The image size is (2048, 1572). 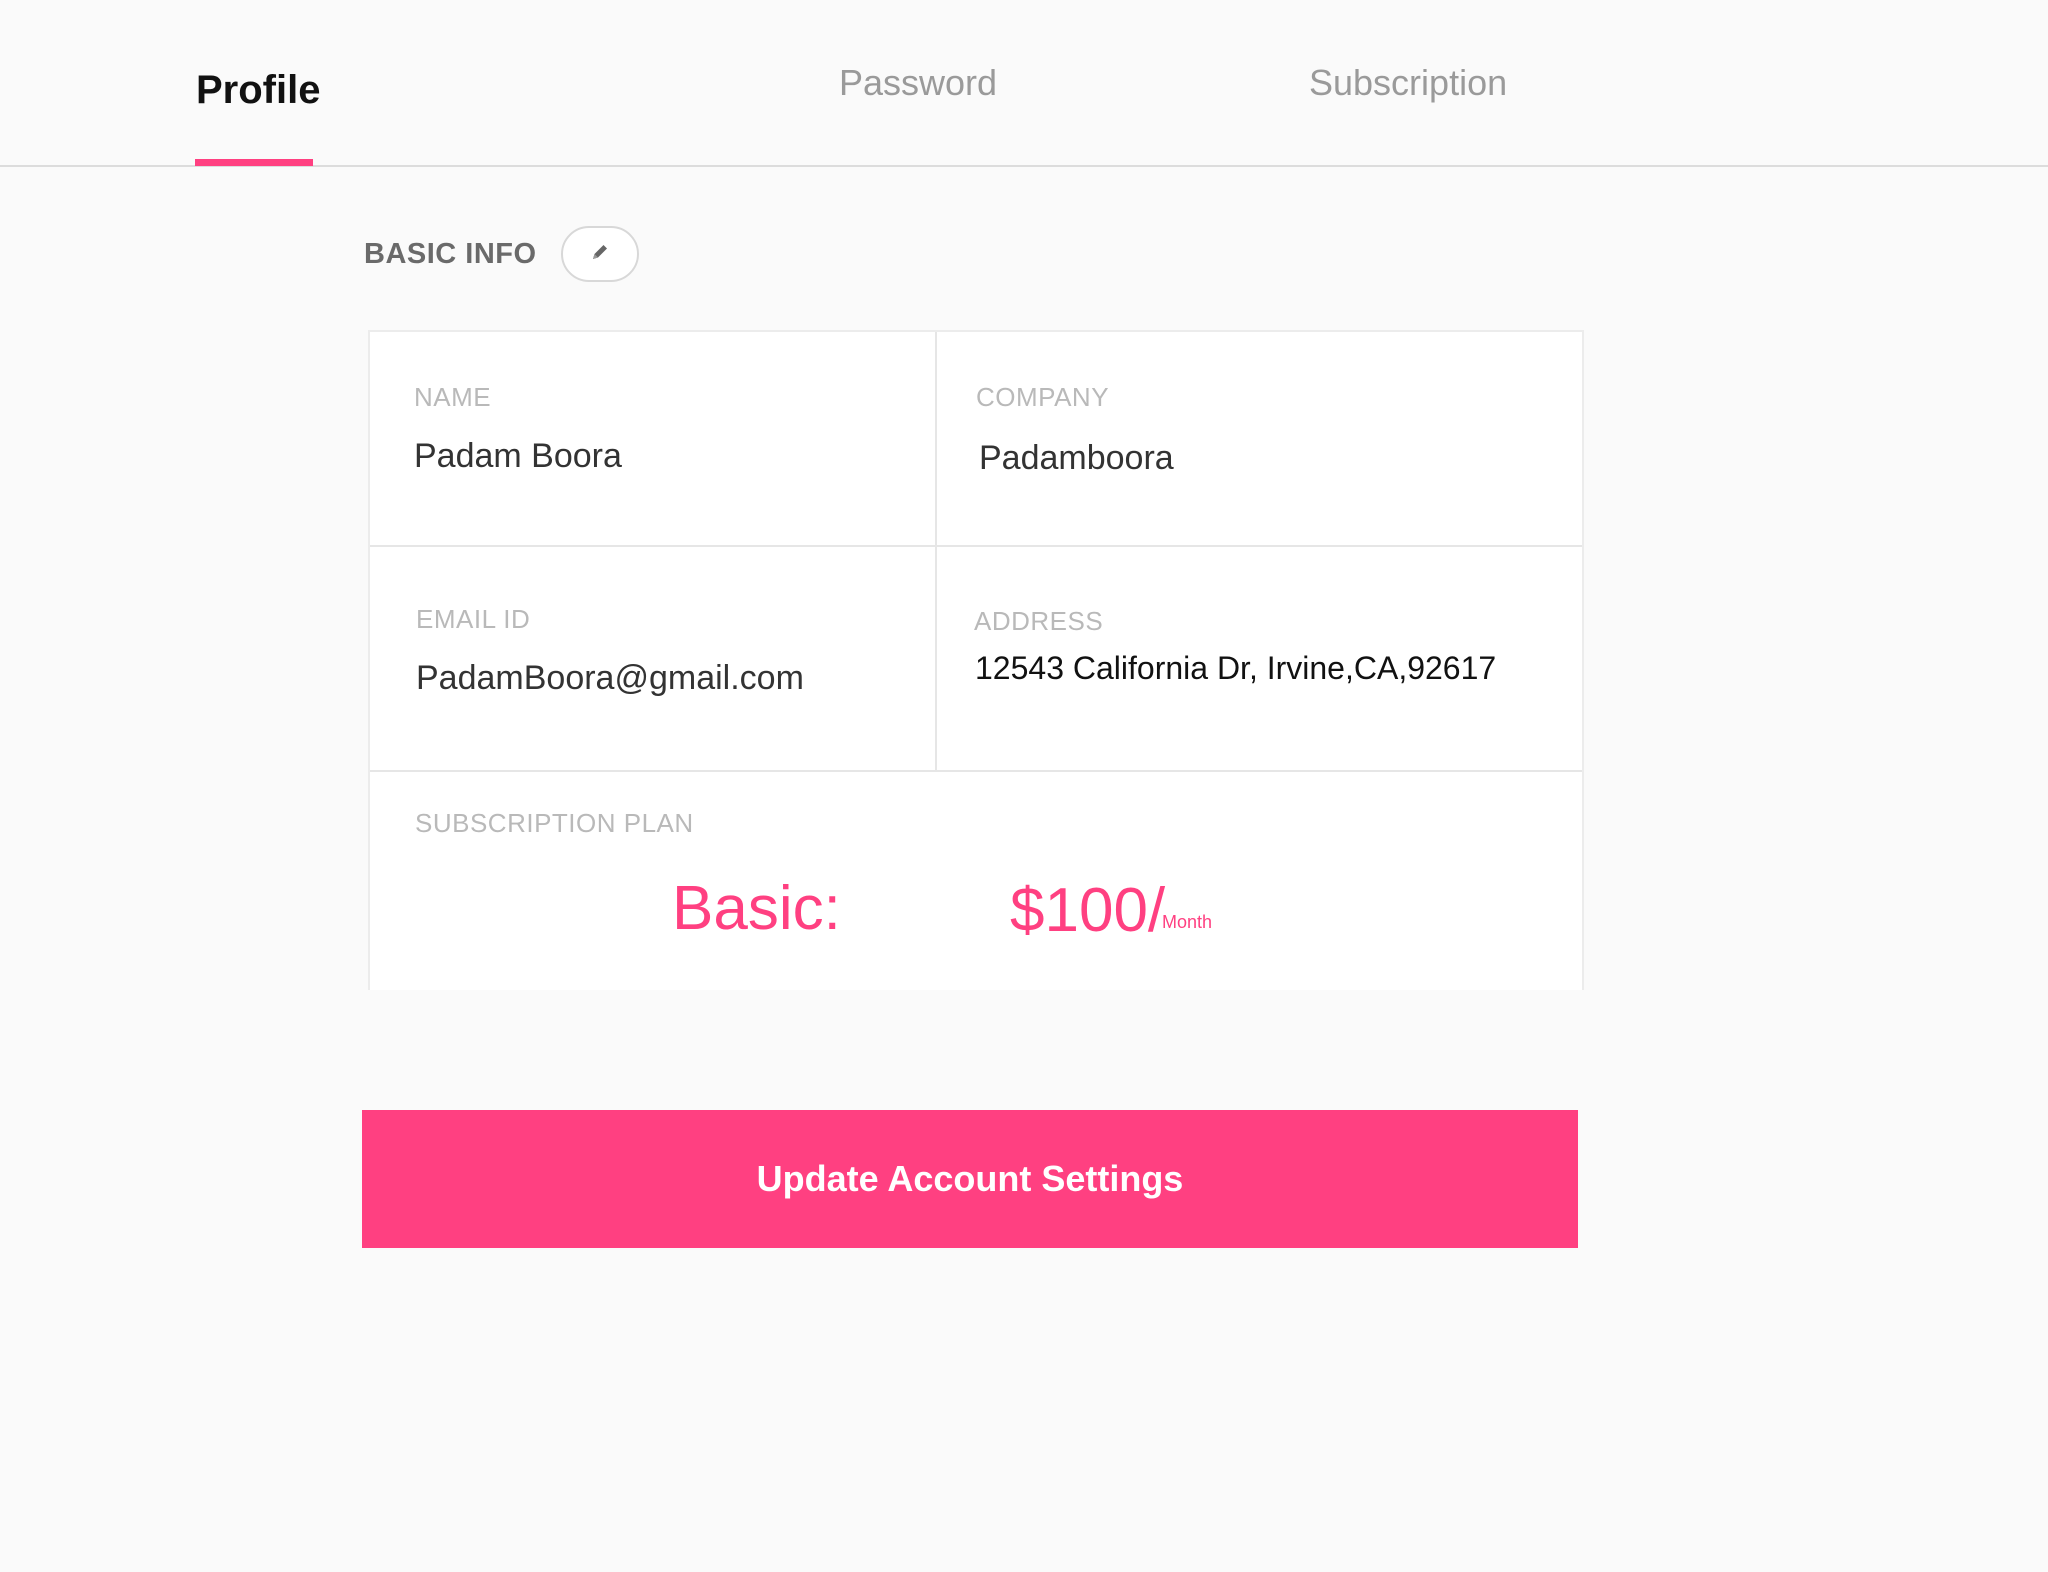 I want to click on tab-bar: Profile Password Subscription, so click(x=1024, y=83).